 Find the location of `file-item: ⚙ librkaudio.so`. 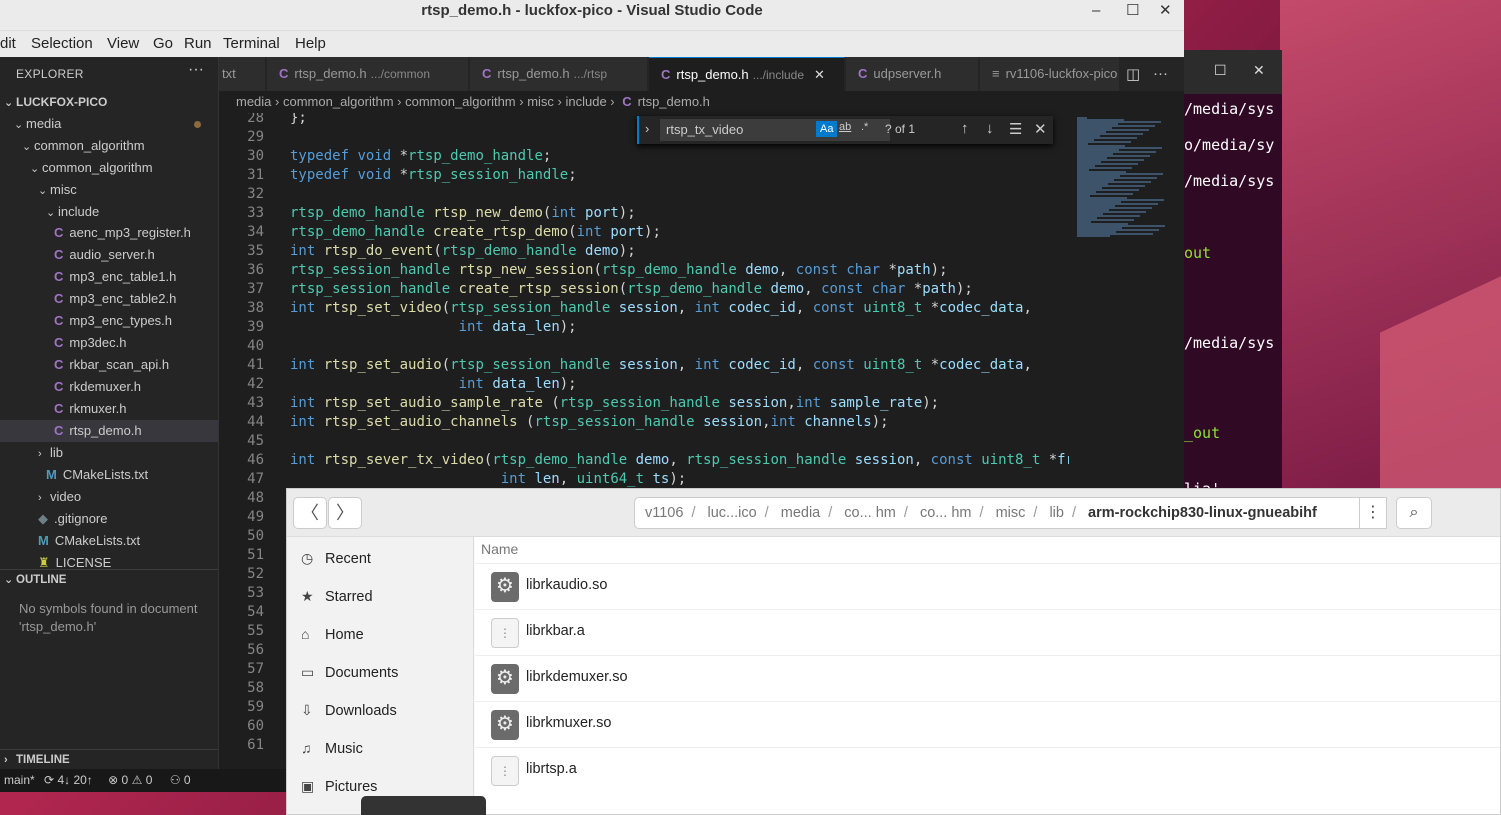

file-item: ⚙ librkaudio.so is located at coordinates (987, 586).